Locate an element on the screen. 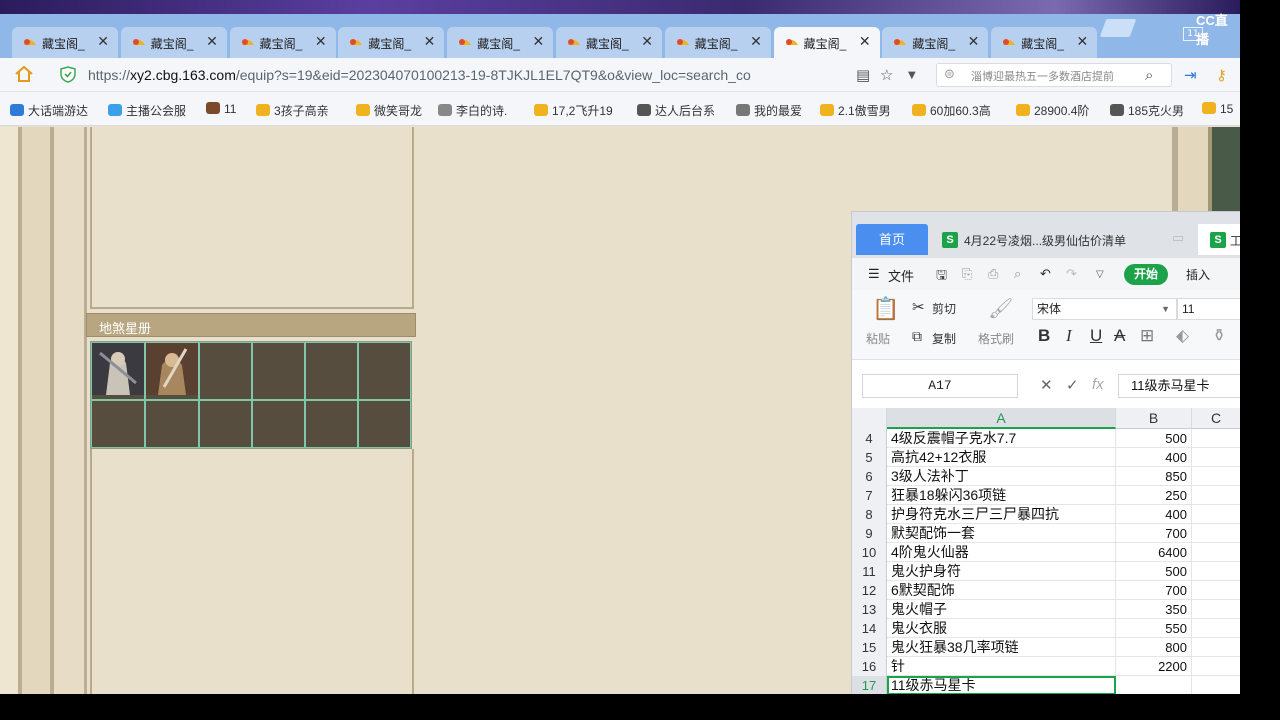 The image size is (1280, 720). save-icon: 🖫 is located at coordinates (941, 277).